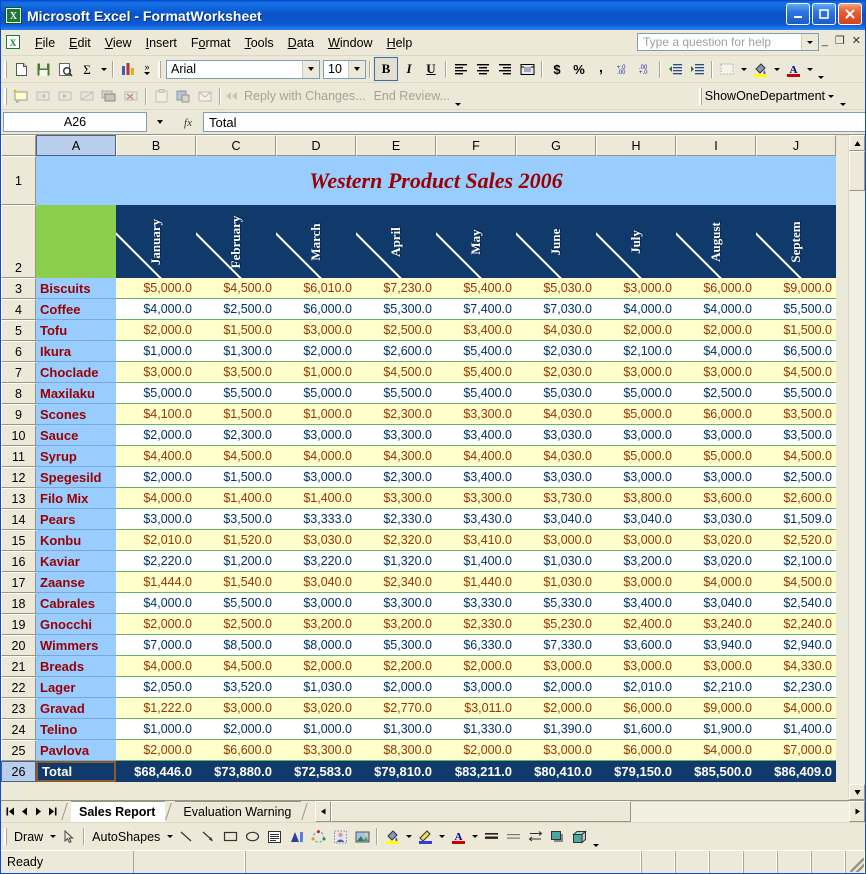 The image size is (866, 874). I want to click on toolbar-grip, so click(5, 69).